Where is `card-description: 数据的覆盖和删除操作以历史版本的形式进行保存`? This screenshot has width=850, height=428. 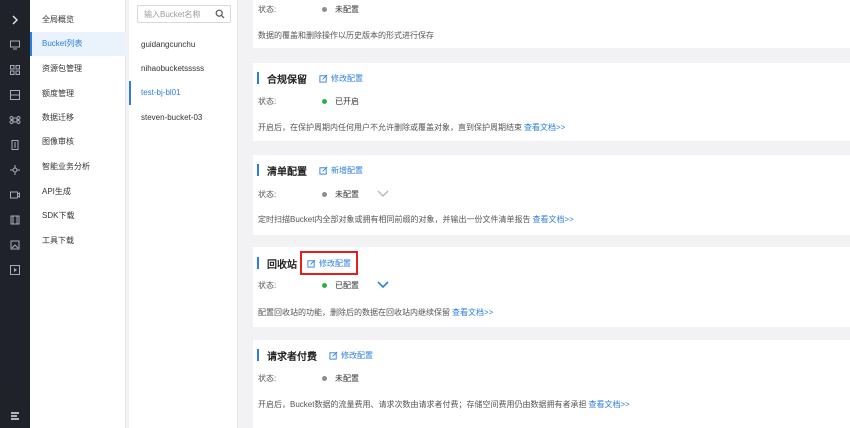
card-description: 数据的覆盖和删除操作以历史版本的形式进行保存 is located at coordinates (346, 35).